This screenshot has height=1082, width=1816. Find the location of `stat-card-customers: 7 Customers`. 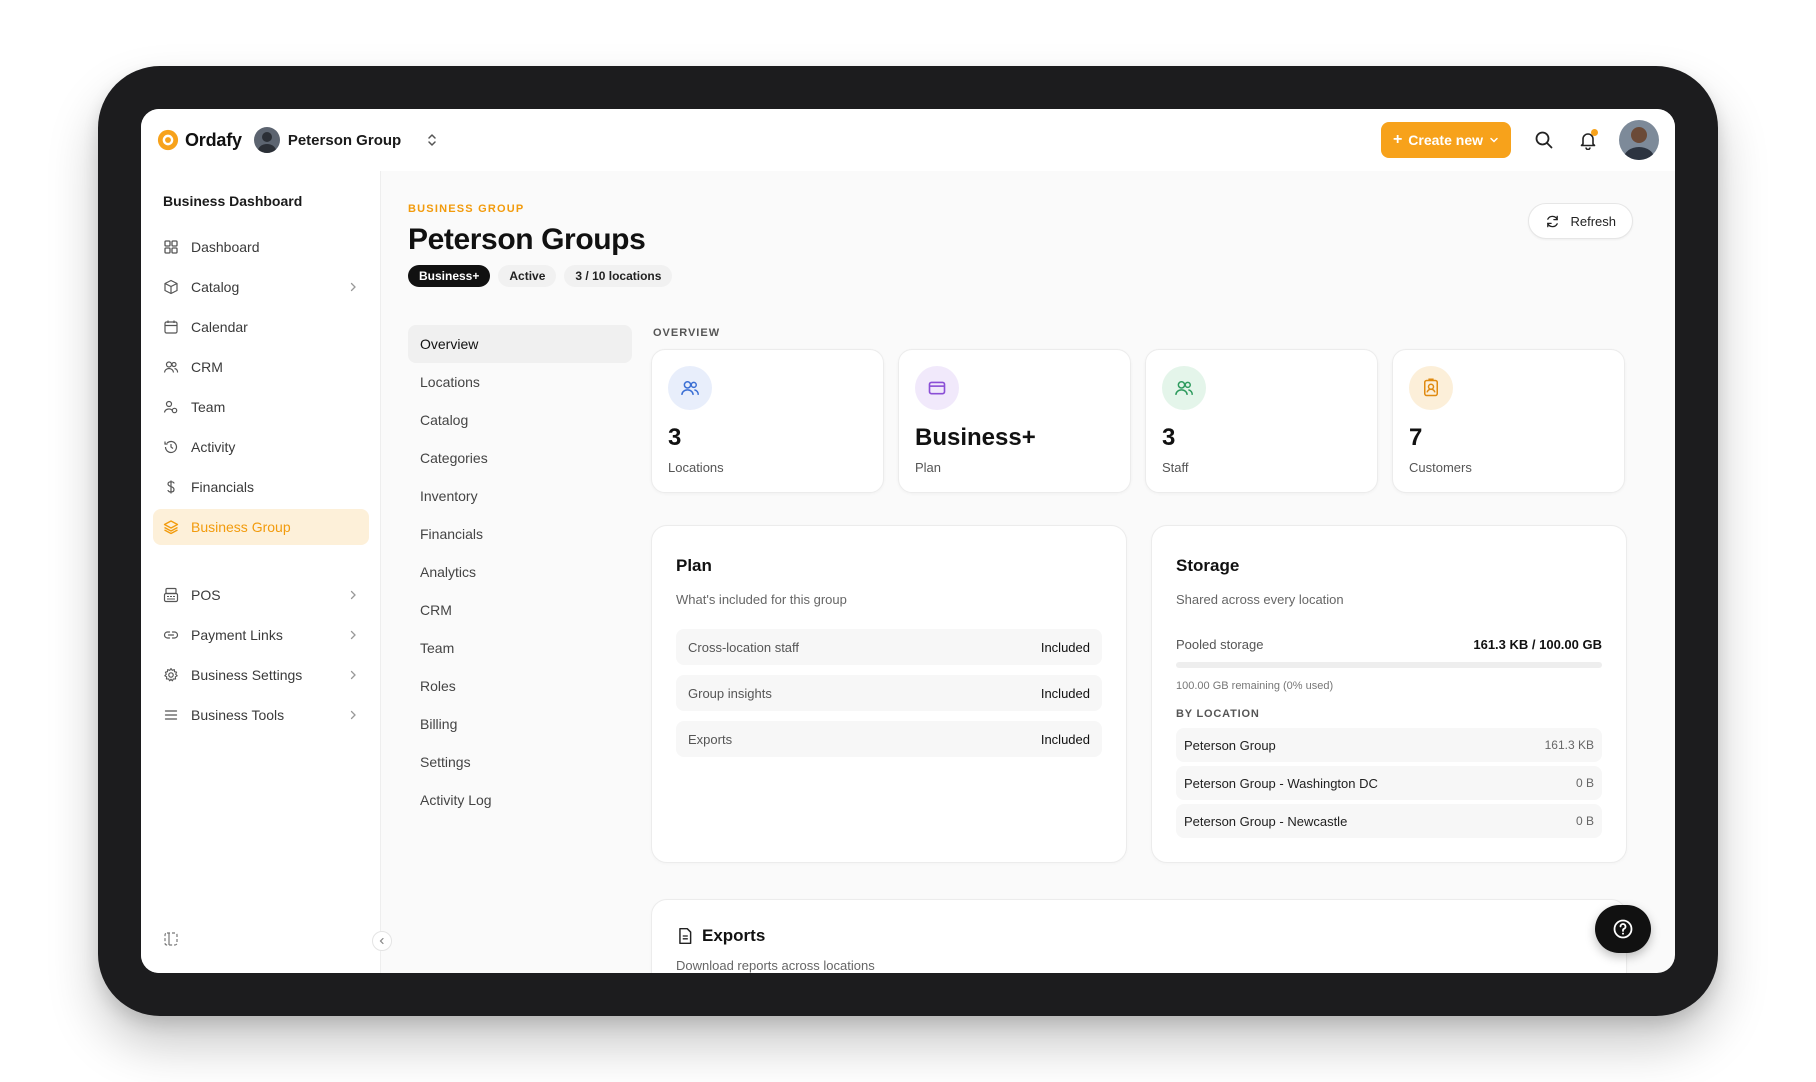

stat-card-customers: 7 Customers is located at coordinates (1508, 421).